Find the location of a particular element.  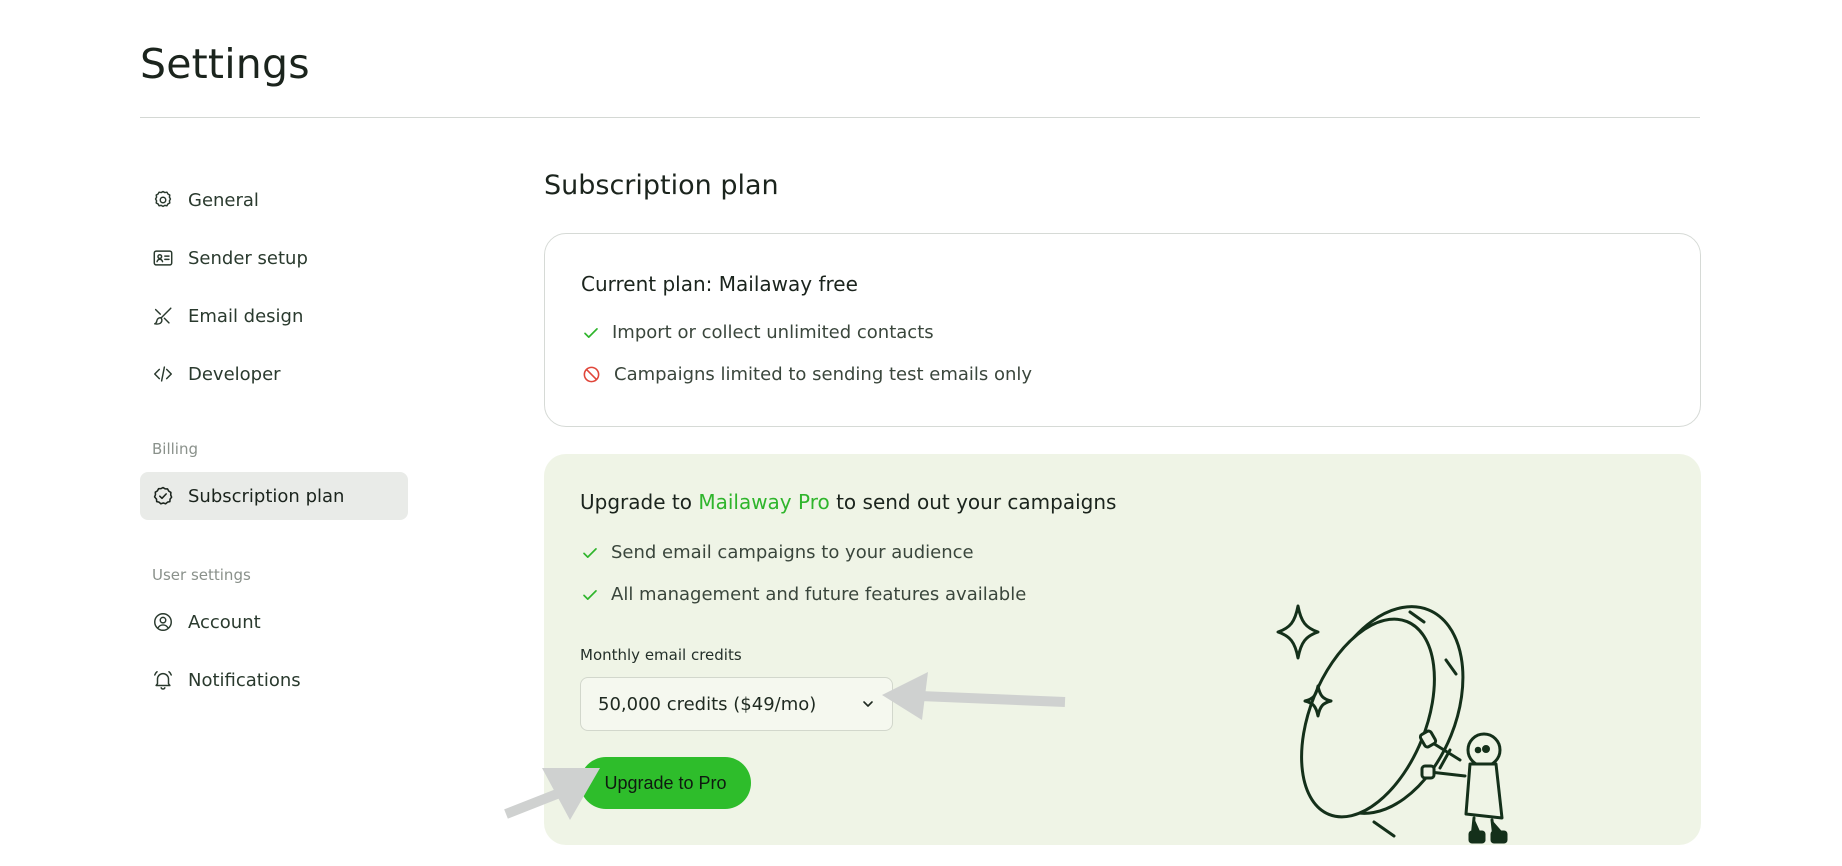

sidebar-item-developer: Developer is located at coordinates (274, 374).